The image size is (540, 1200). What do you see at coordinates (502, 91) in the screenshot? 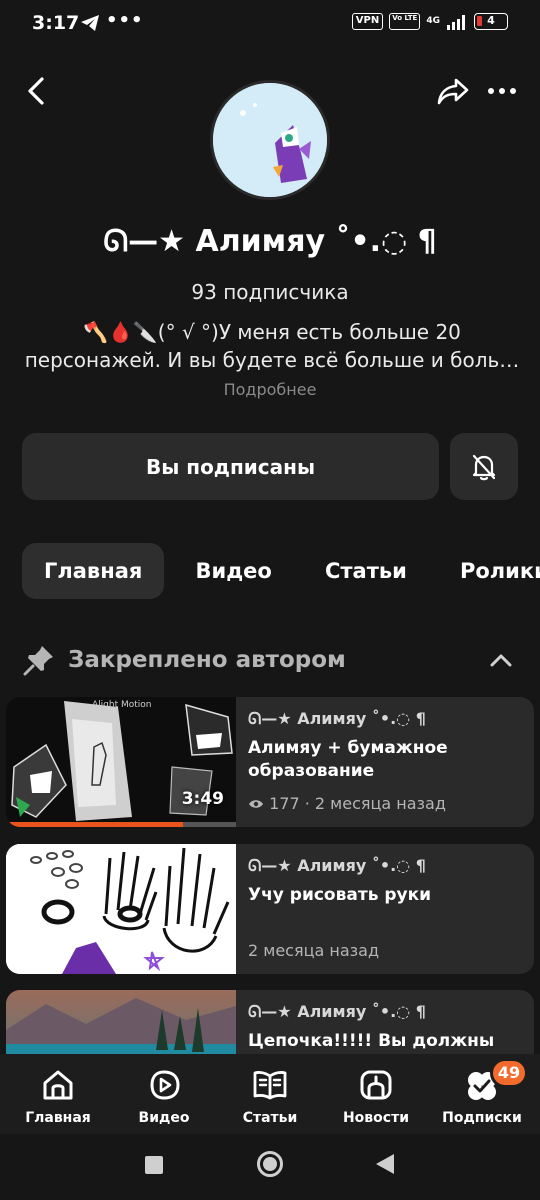
I see `more-options-icon` at bounding box center [502, 91].